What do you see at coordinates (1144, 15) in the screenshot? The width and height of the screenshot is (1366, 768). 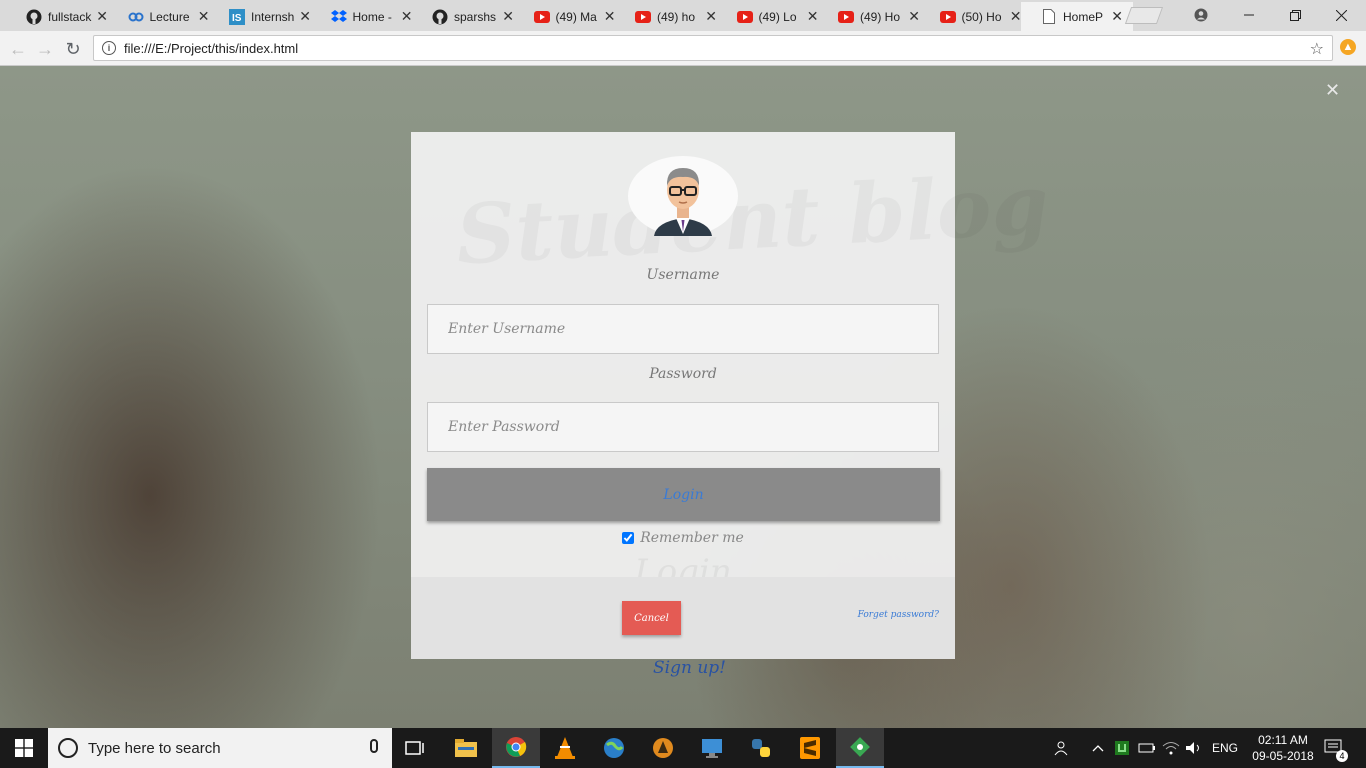 I see `new-tab-button` at bounding box center [1144, 15].